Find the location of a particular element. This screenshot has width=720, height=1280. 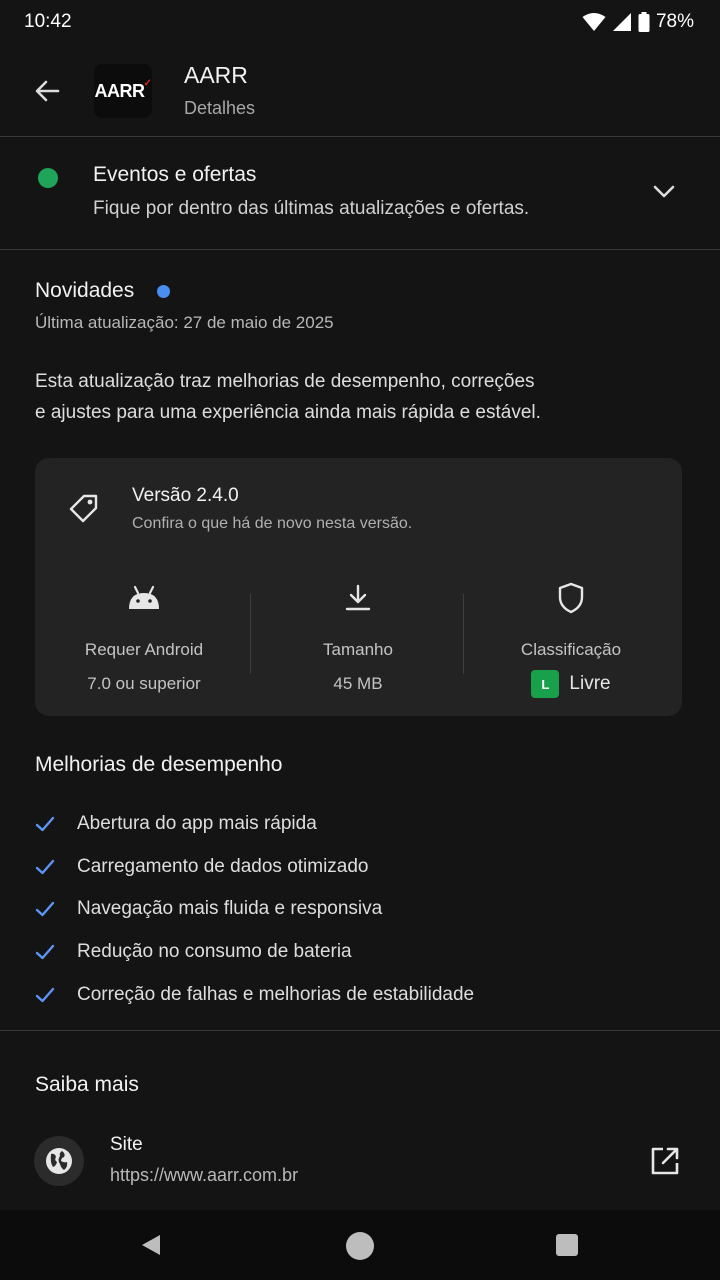

stat-value: L Livre is located at coordinates (571, 684).